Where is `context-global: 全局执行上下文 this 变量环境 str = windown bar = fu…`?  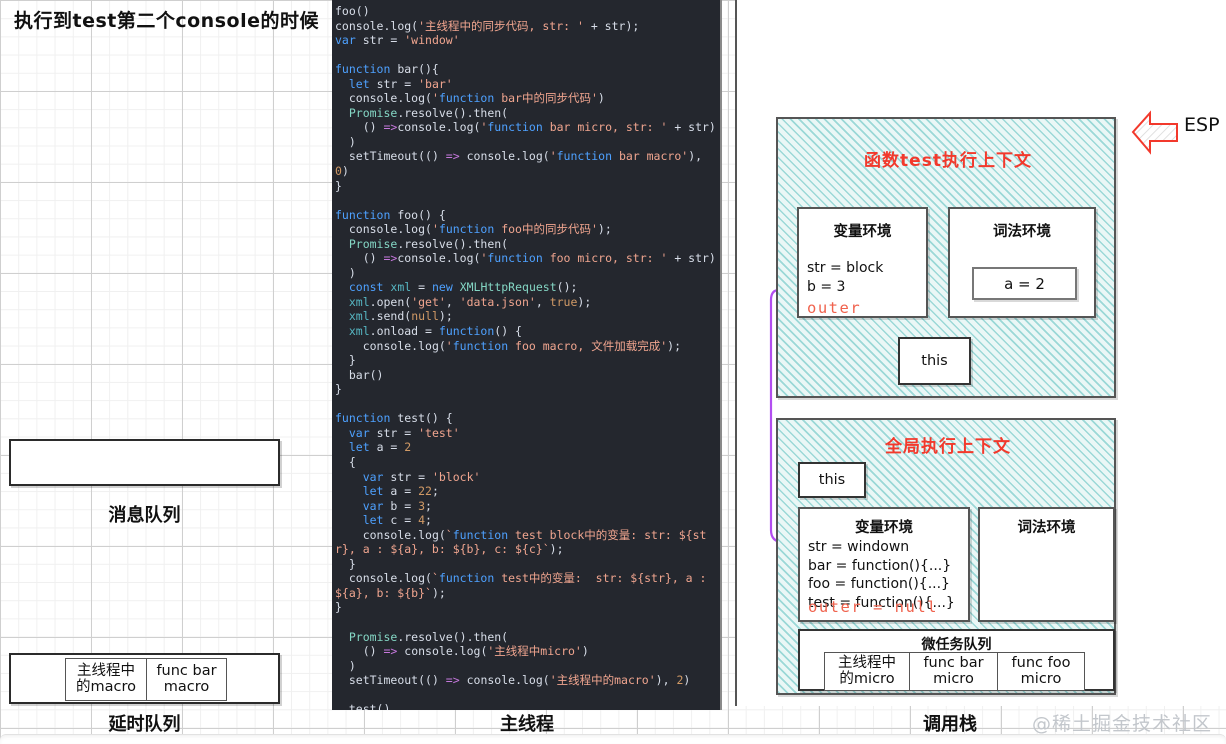 context-global: 全局执行上下文 this 变量环境 str = windown bar = fu… is located at coordinates (946, 556).